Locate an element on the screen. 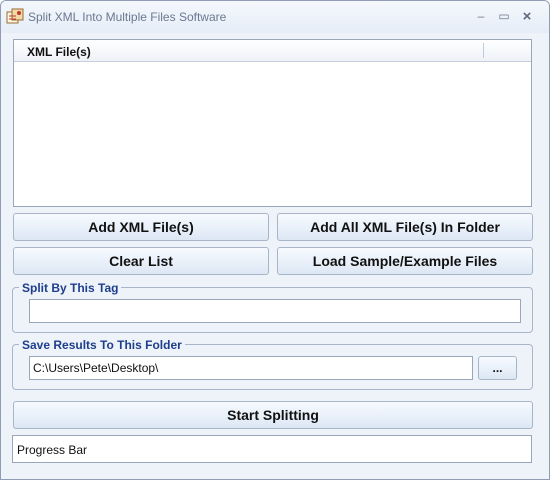 The height and width of the screenshot is (480, 550). minimize-button: – is located at coordinates (481, 16).